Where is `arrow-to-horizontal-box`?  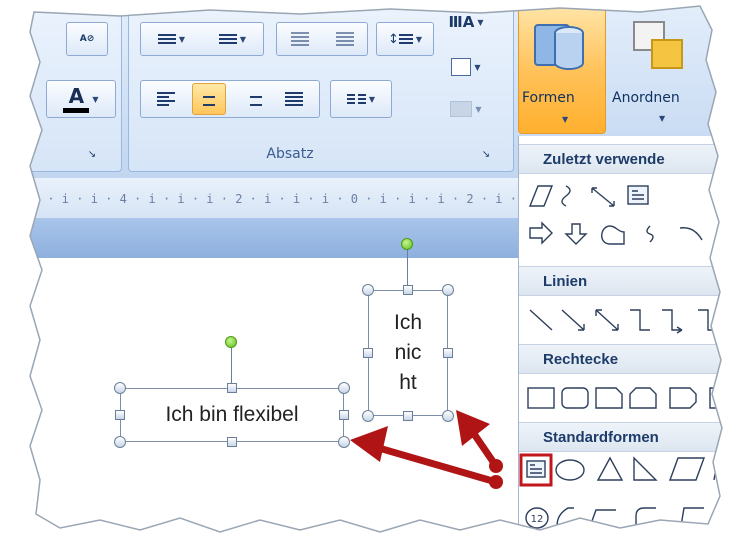 arrow-to-horizontal-box is located at coordinates (426, 457).